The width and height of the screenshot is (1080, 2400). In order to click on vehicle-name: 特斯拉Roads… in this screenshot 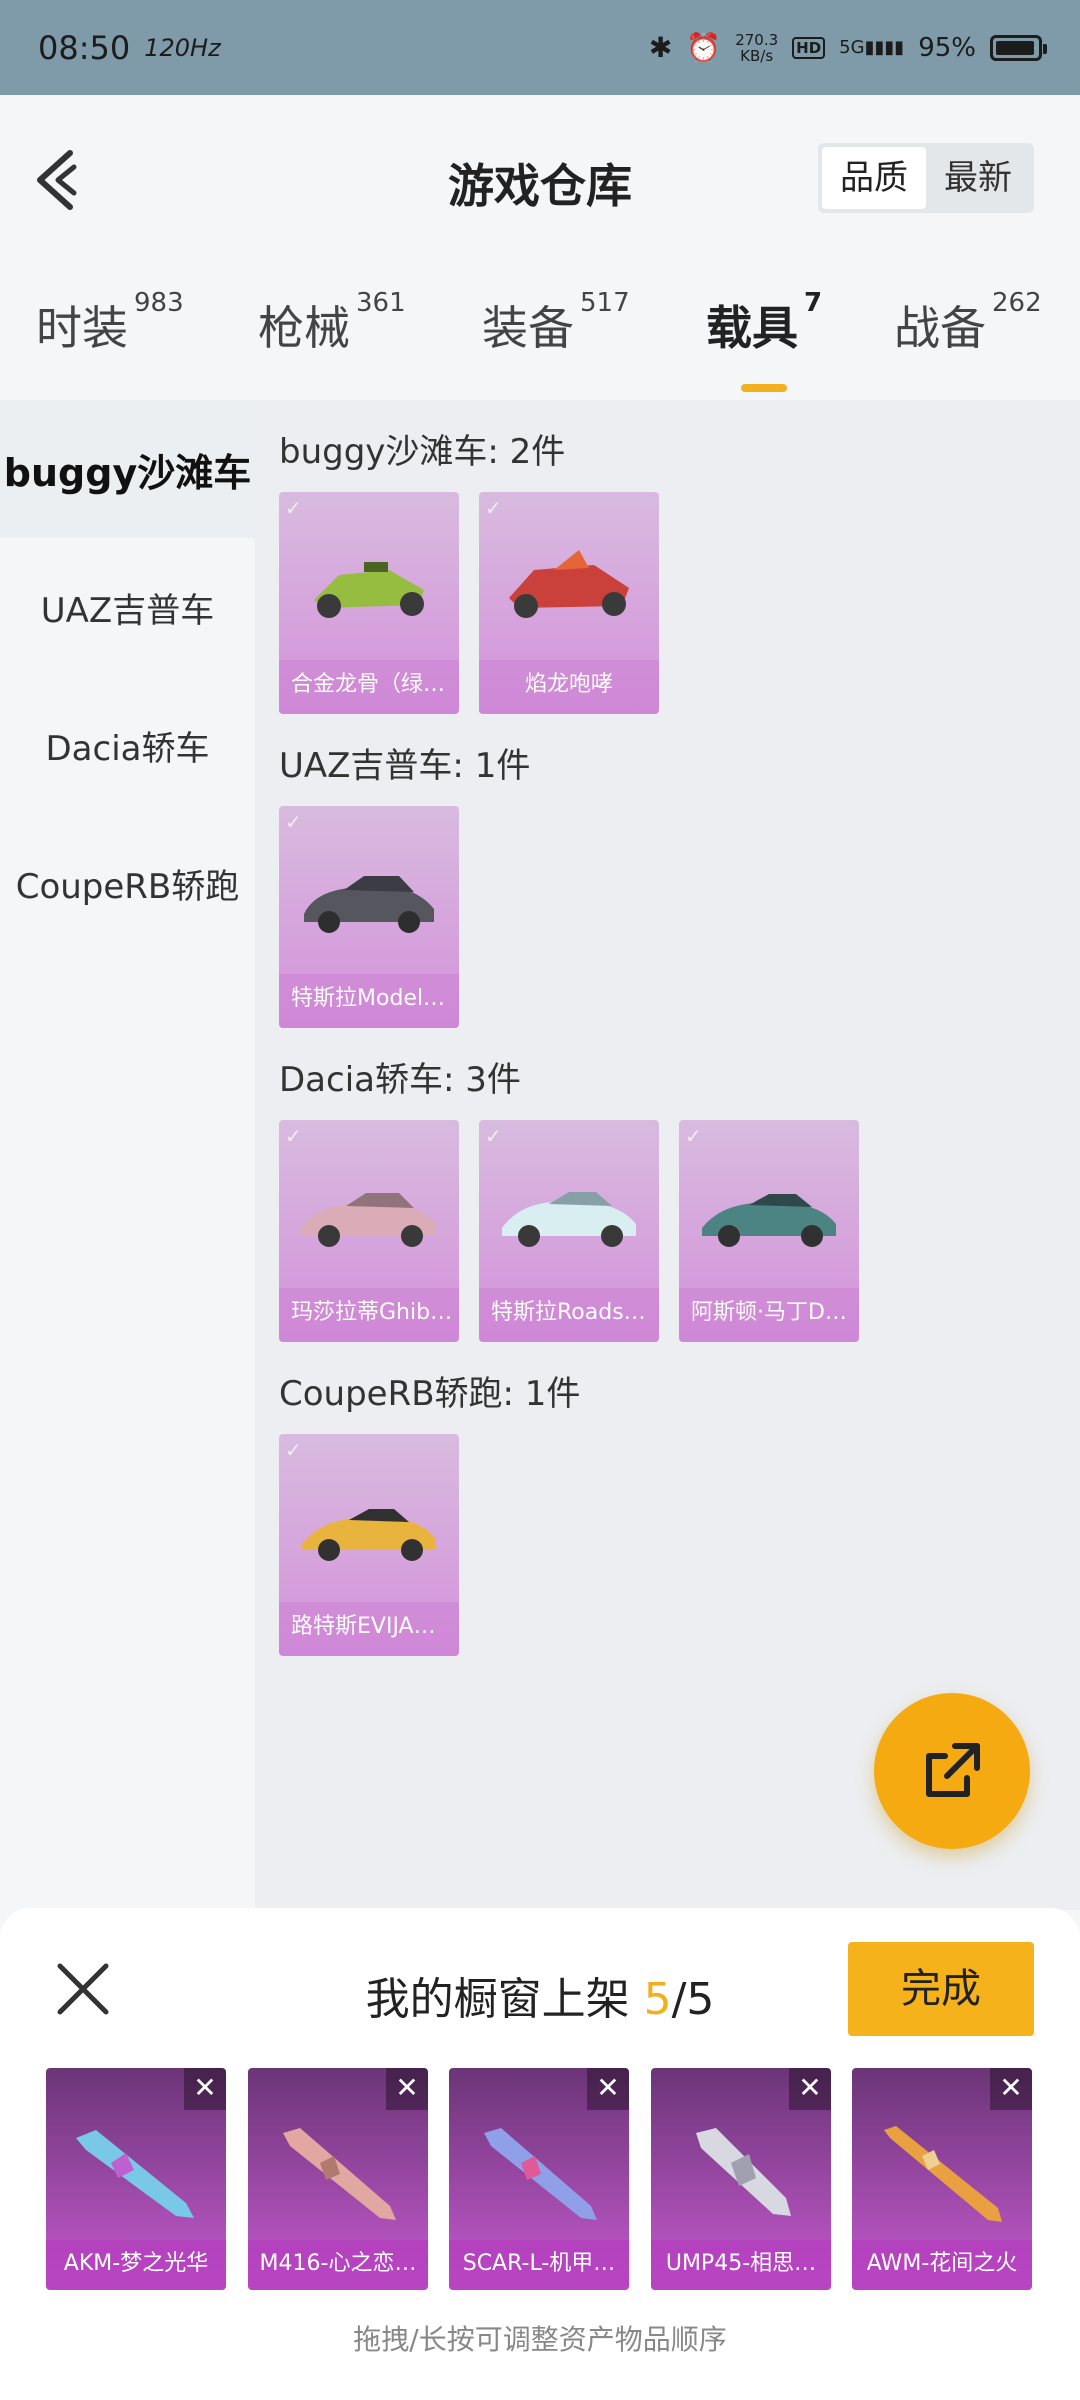, I will do `click(569, 1315)`.